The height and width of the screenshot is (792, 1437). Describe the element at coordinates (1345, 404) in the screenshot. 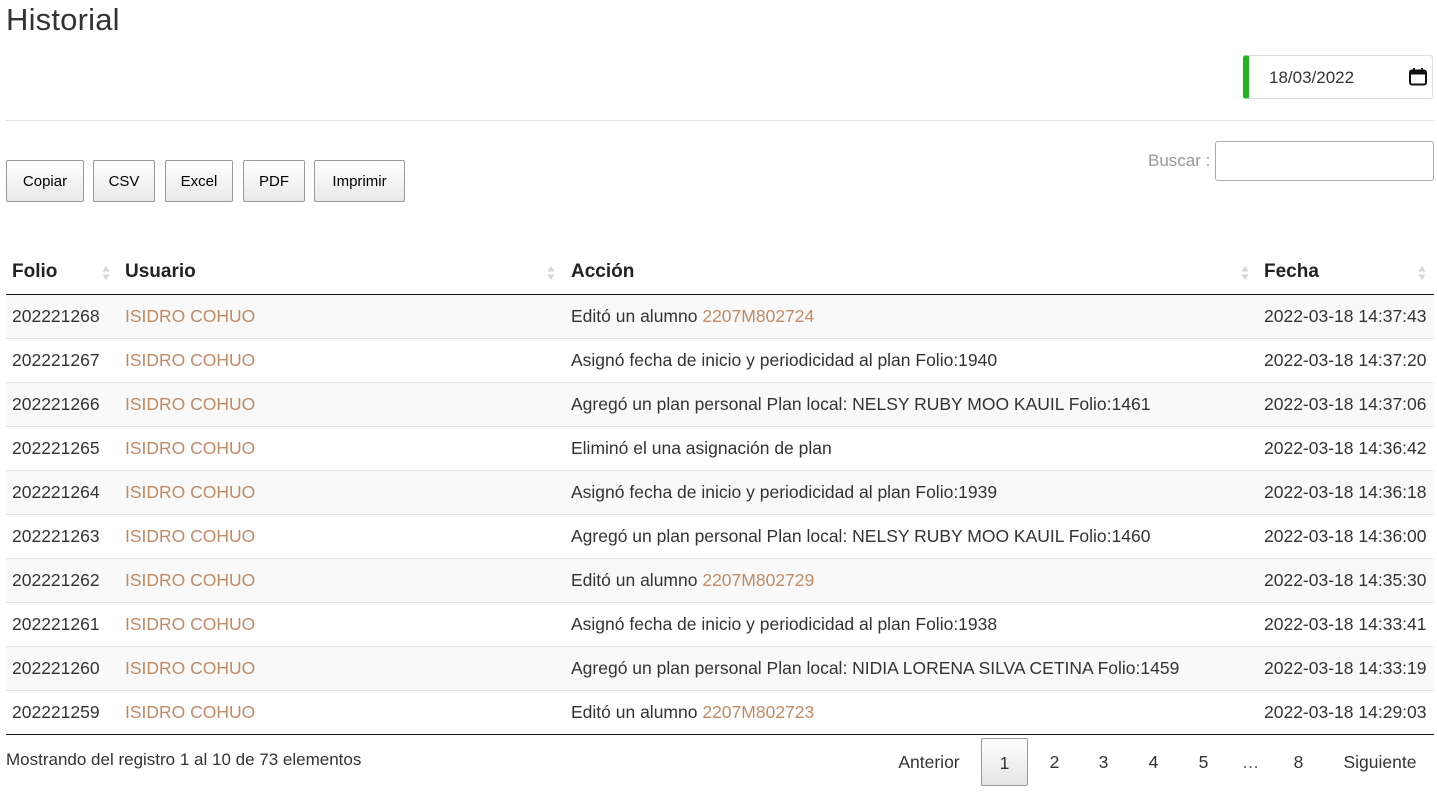

I see `fecha-cell: 2022-03-18 14:37:06` at that location.